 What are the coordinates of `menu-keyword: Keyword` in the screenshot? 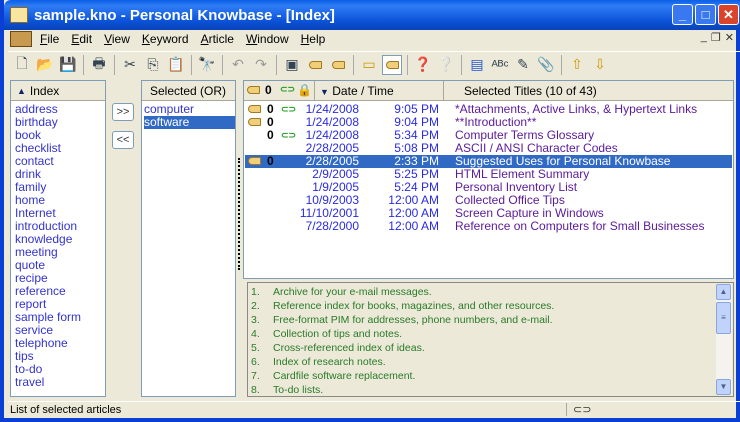 It's located at (165, 39).